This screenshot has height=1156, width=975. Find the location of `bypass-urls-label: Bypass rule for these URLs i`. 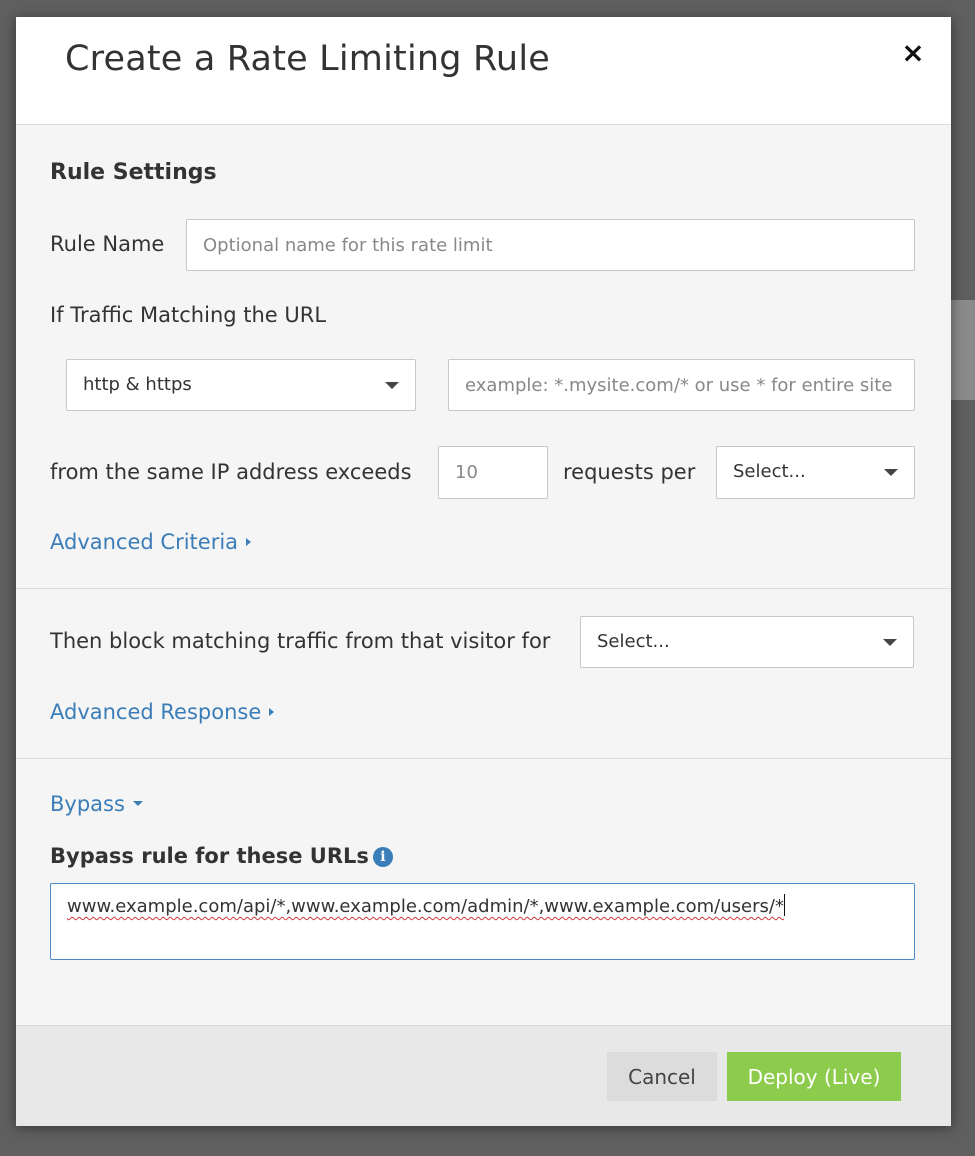

bypass-urls-label: Bypass rule for these URLs i is located at coordinates (221, 856).